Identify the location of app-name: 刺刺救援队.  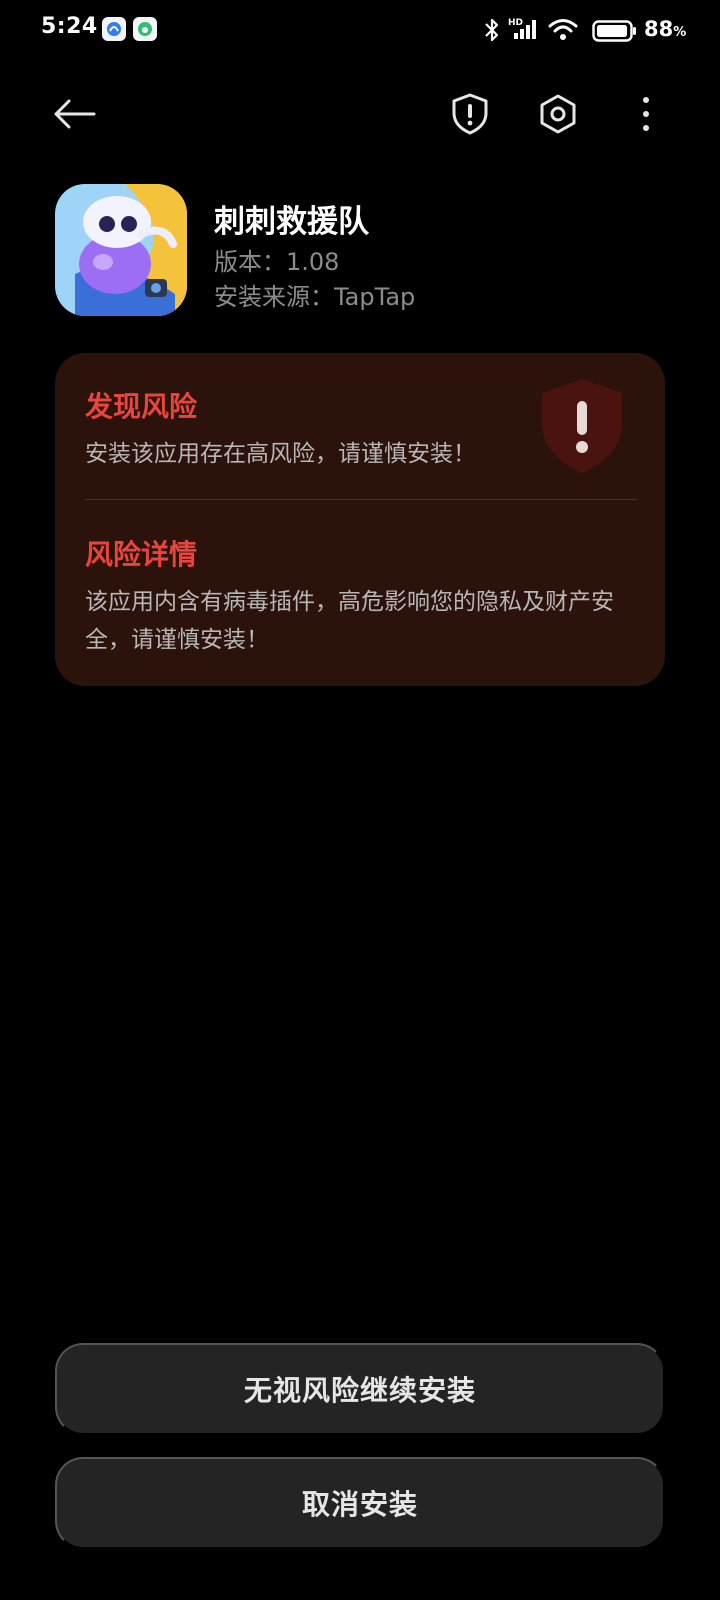
(291, 222).